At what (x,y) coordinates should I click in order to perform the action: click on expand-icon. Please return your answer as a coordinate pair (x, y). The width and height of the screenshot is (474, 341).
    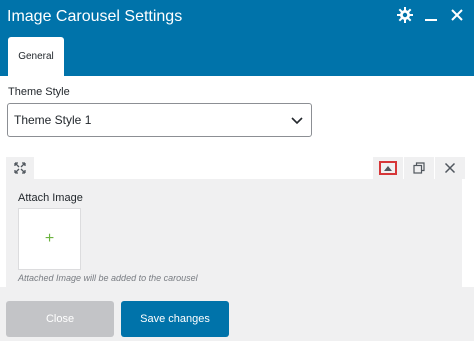
    Looking at the image, I should click on (20, 168).